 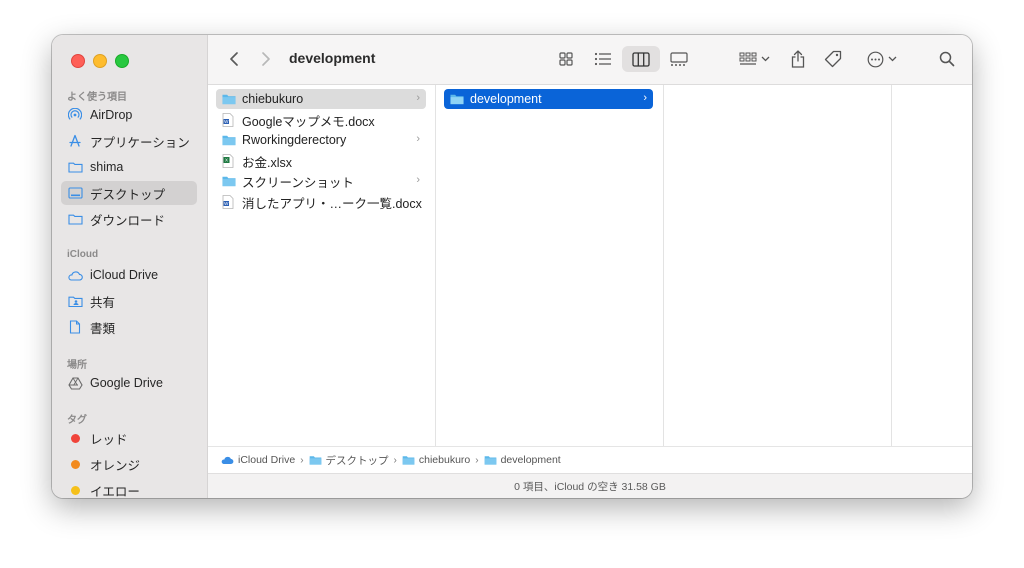 I want to click on minimize-button, so click(x=100, y=61).